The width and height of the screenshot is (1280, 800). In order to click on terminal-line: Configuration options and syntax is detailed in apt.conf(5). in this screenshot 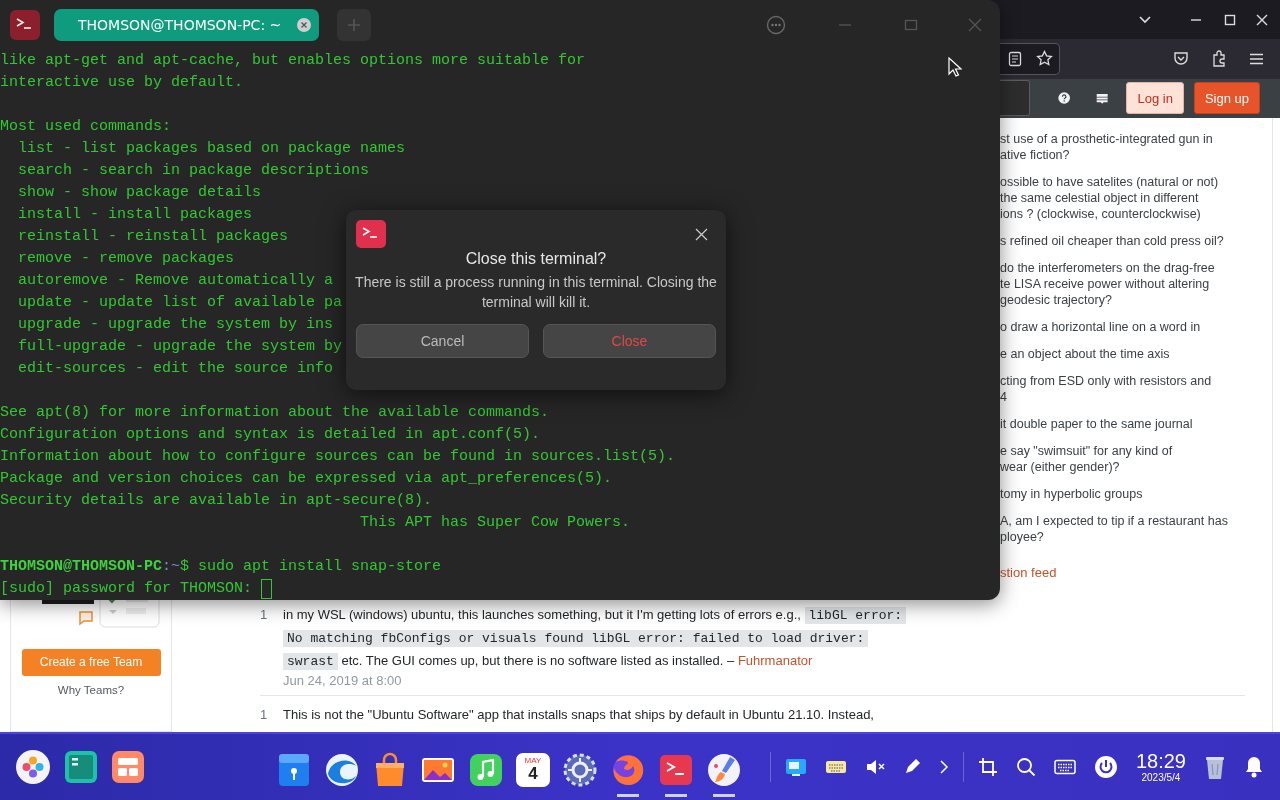, I will do `click(270, 435)`.